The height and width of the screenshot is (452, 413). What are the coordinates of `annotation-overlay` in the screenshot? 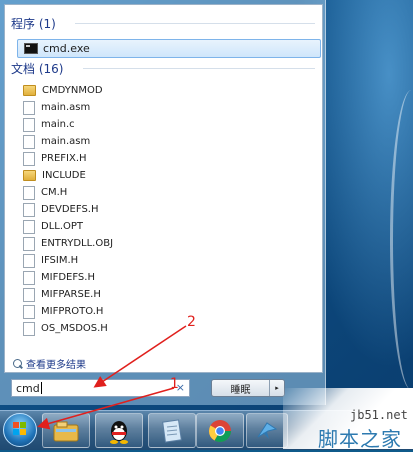 It's located at (112, 377).